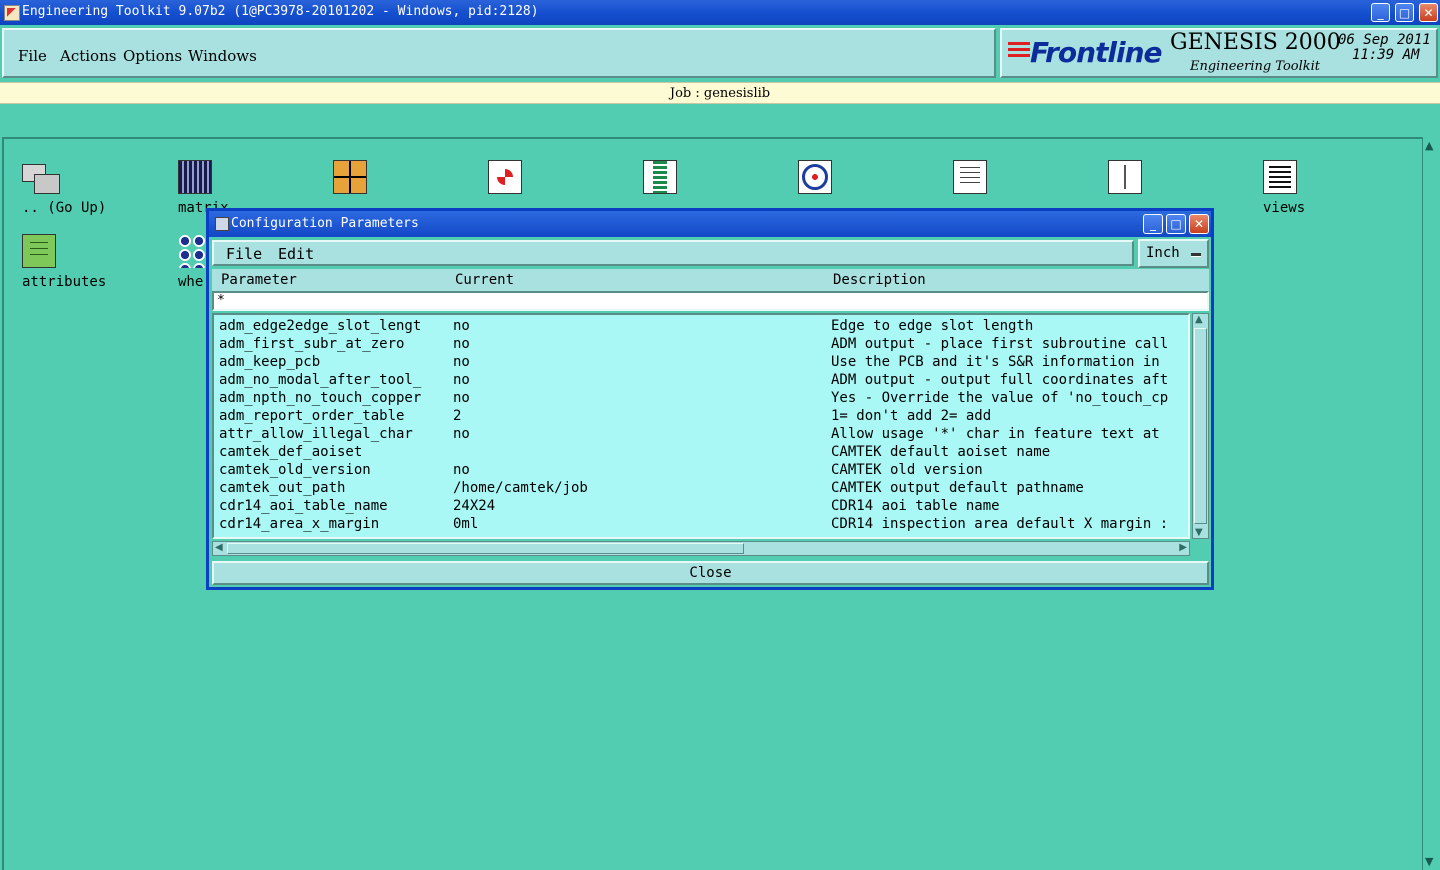  What do you see at coordinates (320, 326) in the screenshot?
I see `param-cell: adm_edge2edge_slot_lengt` at bounding box center [320, 326].